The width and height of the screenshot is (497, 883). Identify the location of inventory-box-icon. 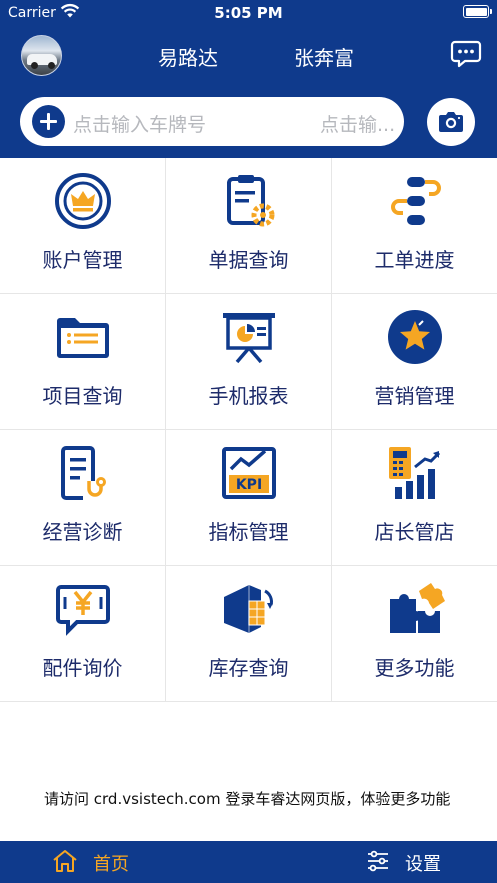
(248, 609).